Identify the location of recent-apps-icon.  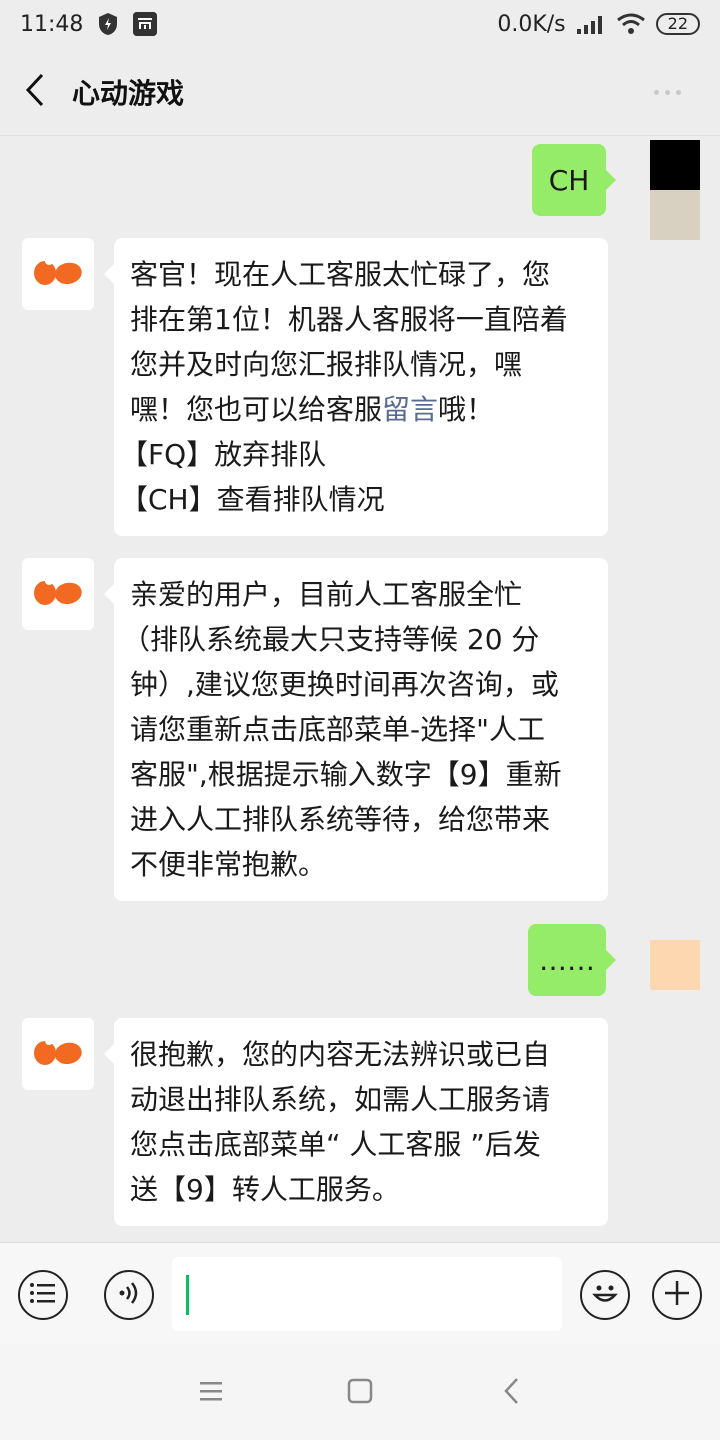
(211, 1393).